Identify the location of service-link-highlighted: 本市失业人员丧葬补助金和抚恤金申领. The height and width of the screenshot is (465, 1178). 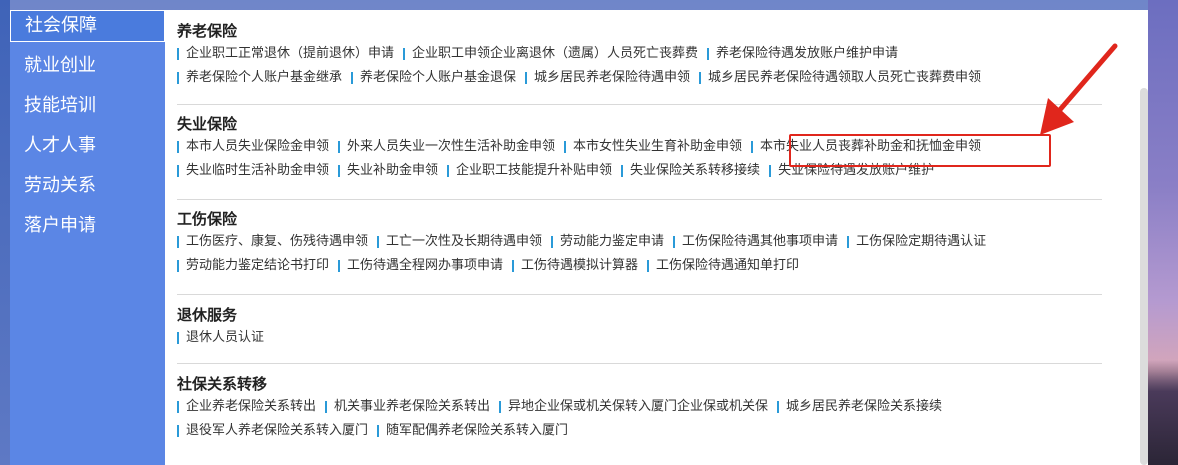
(870, 147).